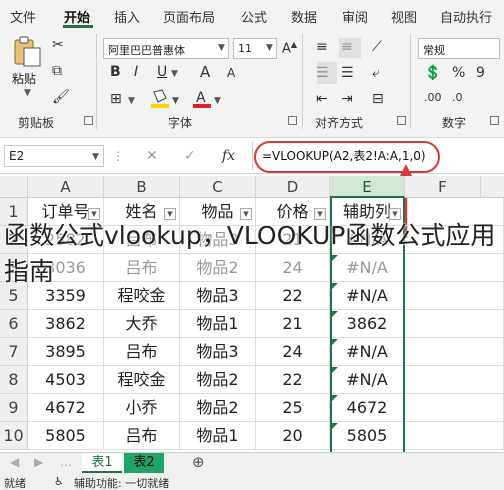 The height and width of the screenshot is (490, 504). What do you see at coordinates (459, 48) in the screenshot?
I see `number-format-select: 常规` at bounding box center [459, 48].